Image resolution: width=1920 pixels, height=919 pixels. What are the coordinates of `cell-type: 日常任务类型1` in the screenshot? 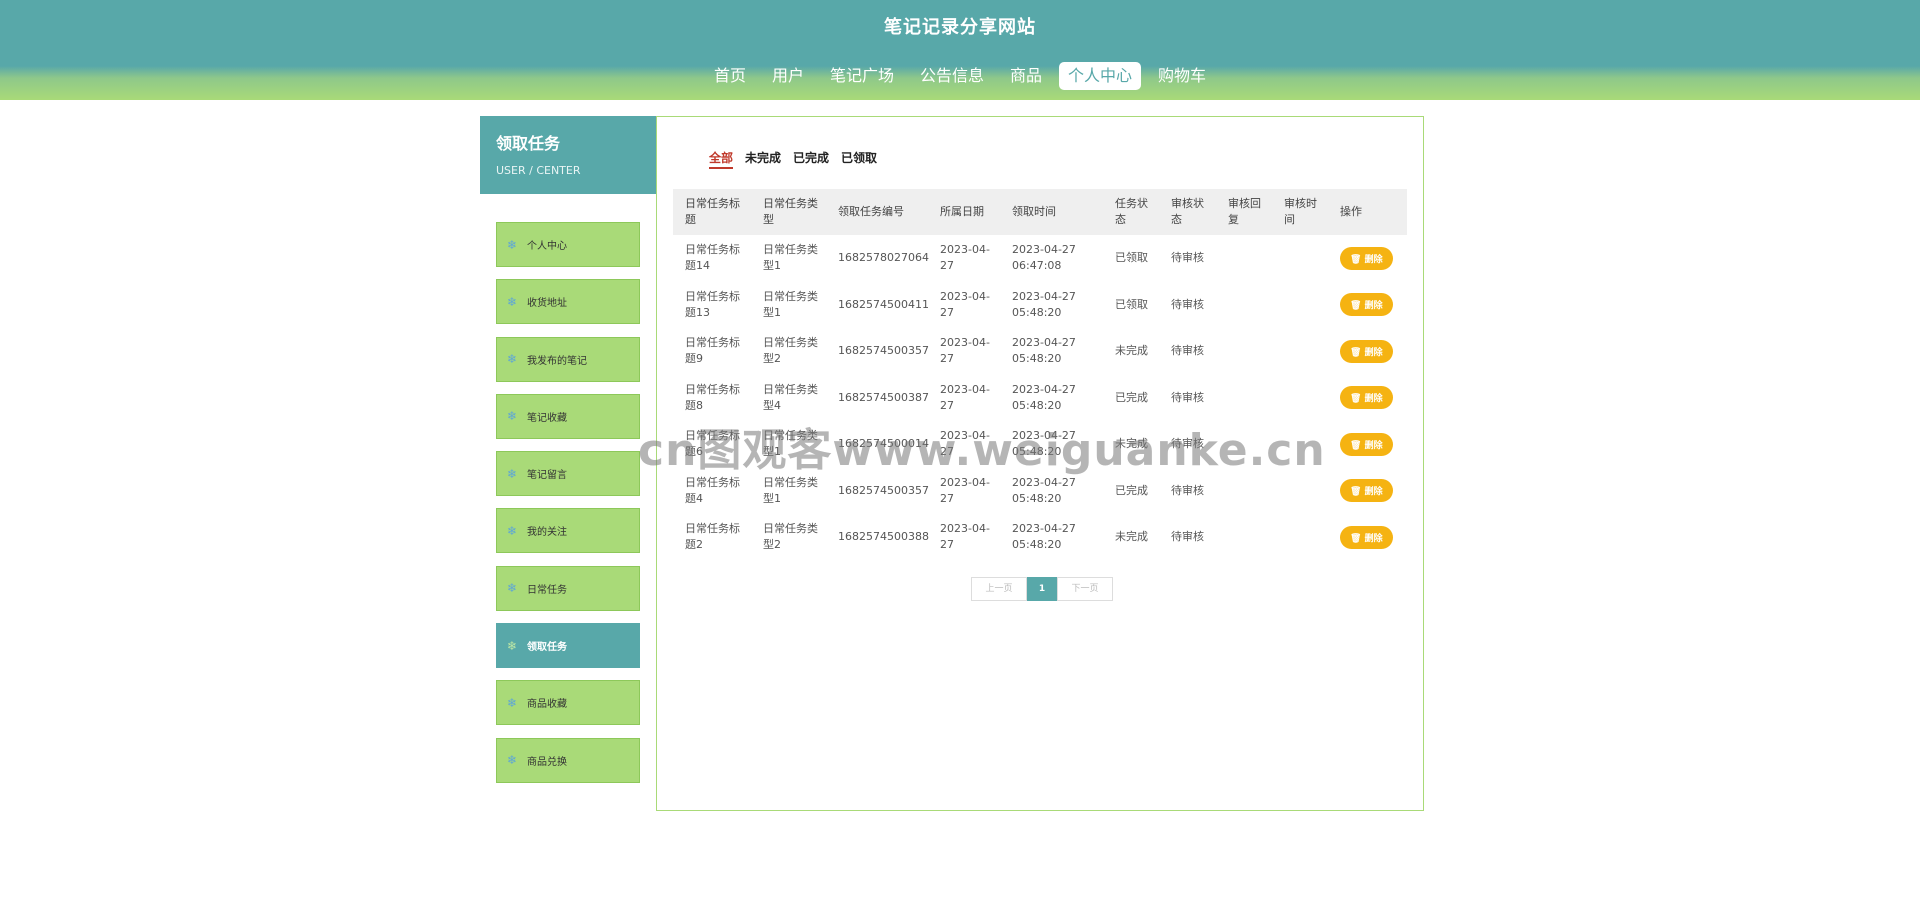 It's located at (790, 490).